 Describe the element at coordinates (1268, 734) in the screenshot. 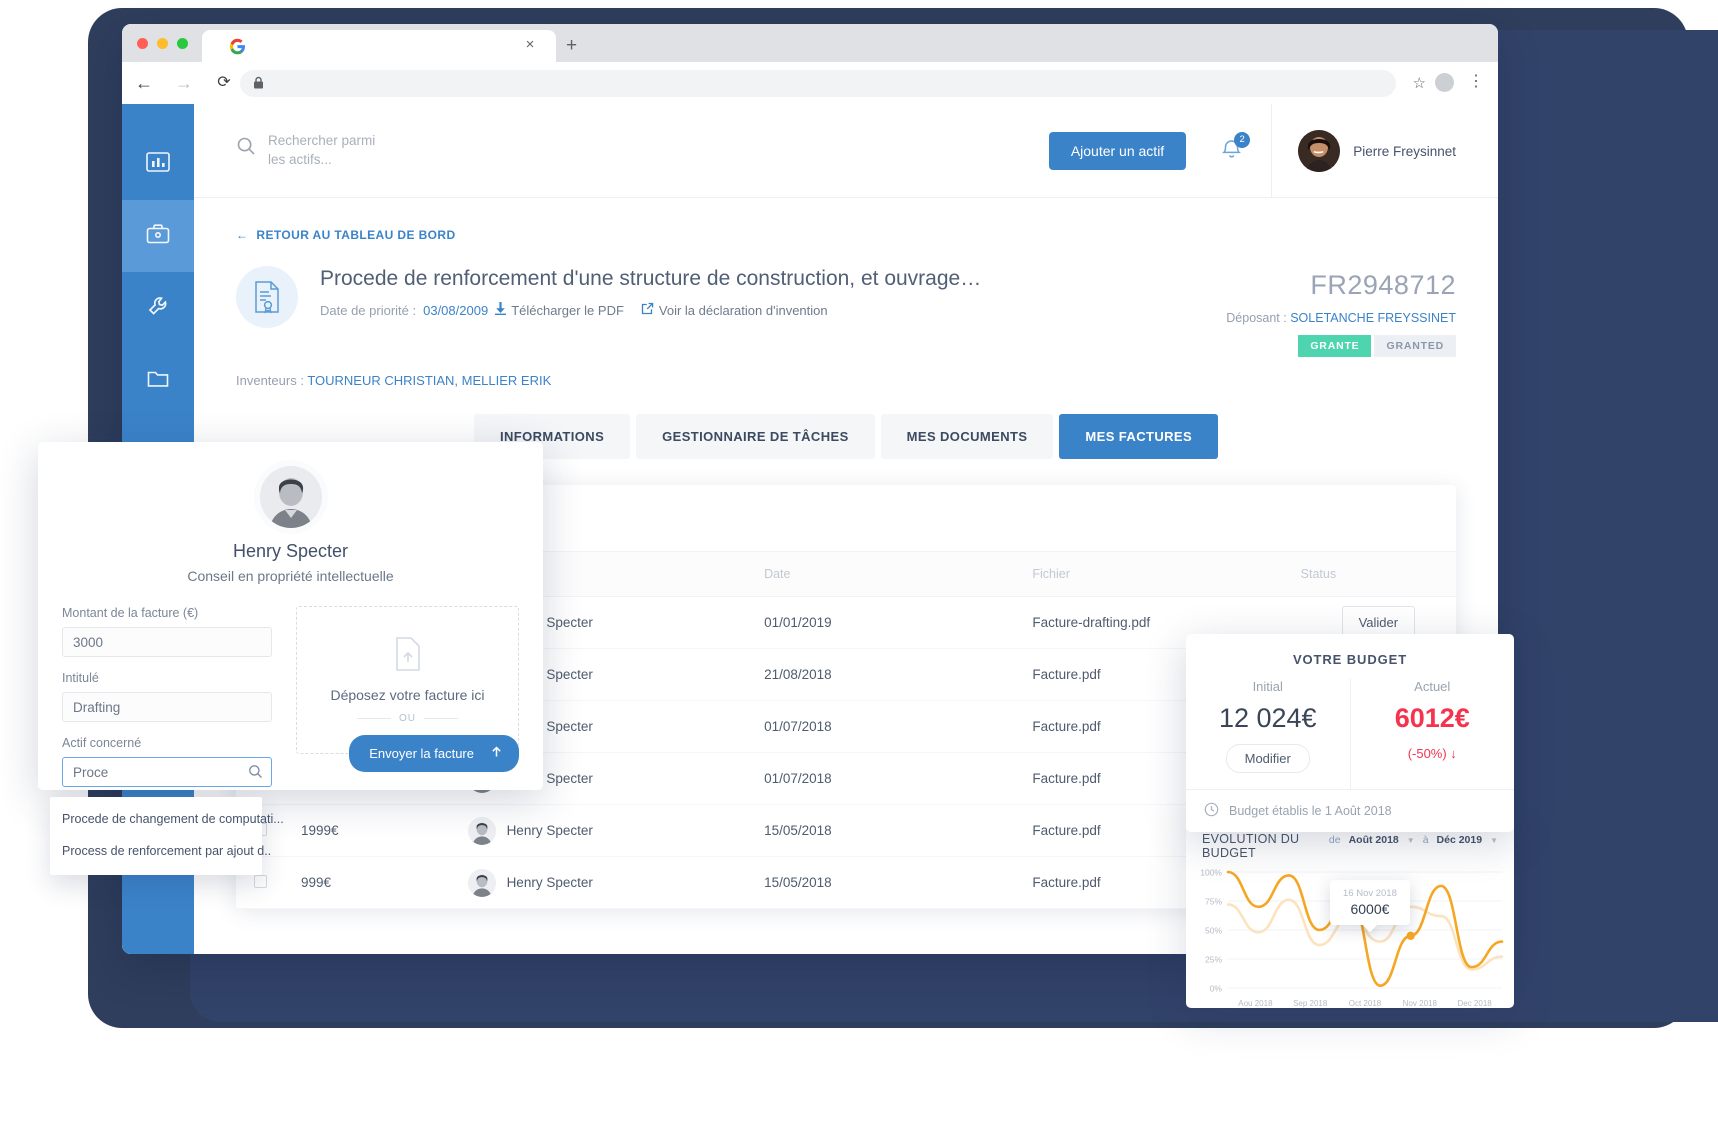

I see `budget-initial: Initial 12 024€ Modifier` at that location.